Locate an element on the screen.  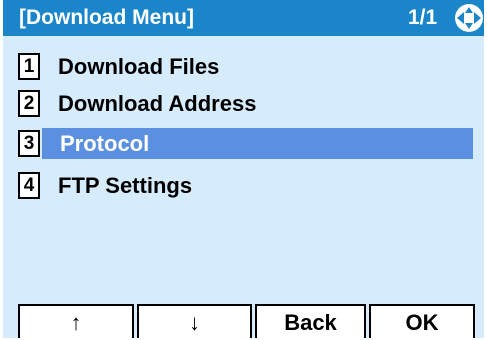
menu-item-download-files: 1 Download Files is located at coordinates (246, 66).